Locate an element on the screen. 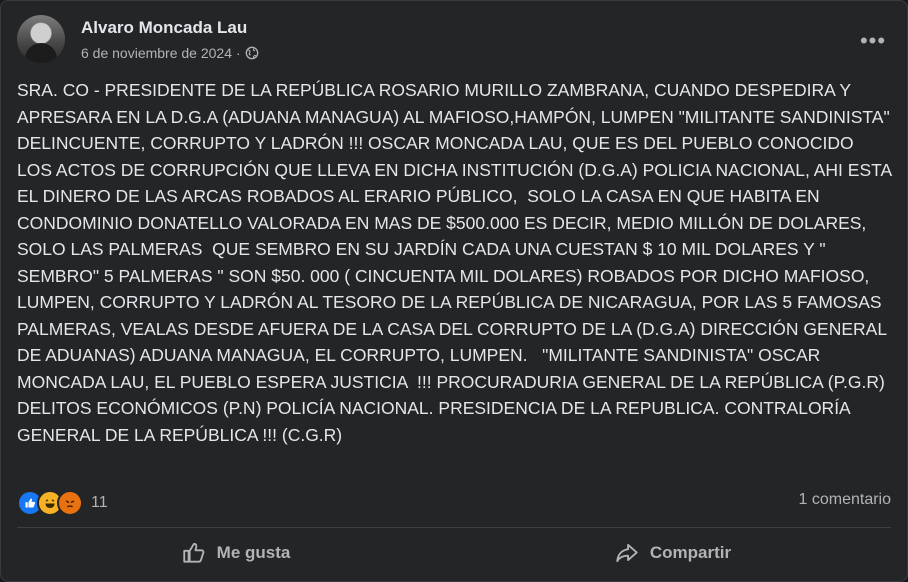  post-meta: 6 de noviembre de 2024 · is located at coordinates (170, 53).